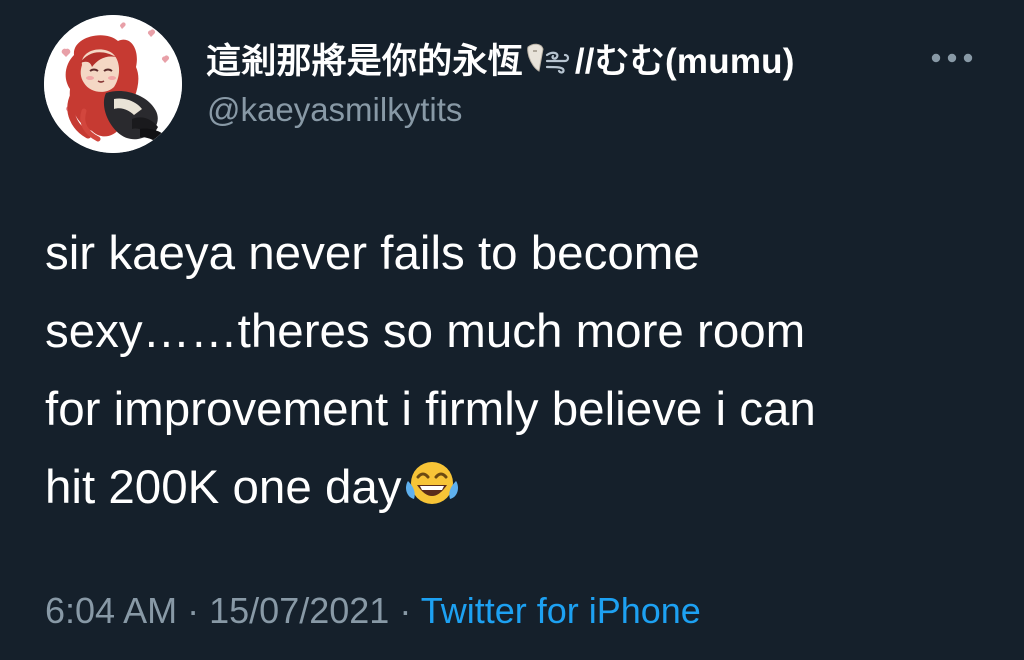 This screenshot has height=660, width=1024. I want to click on wind-blowing-icon, so click(549, 64).